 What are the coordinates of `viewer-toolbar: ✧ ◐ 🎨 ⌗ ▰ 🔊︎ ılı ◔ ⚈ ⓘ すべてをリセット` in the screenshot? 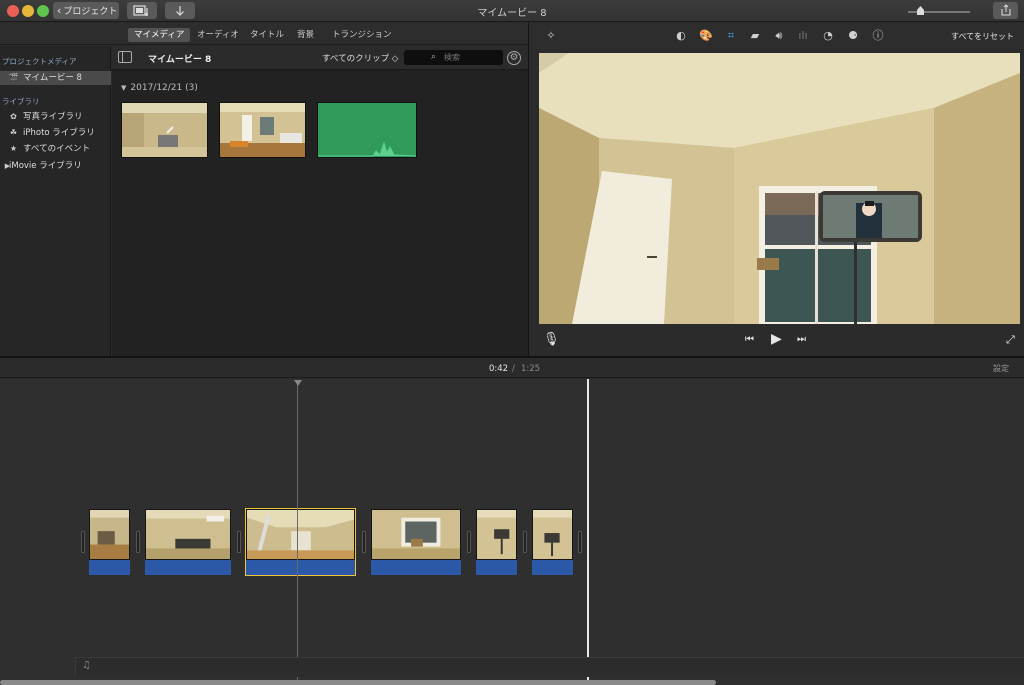 It's located at (776, 36).